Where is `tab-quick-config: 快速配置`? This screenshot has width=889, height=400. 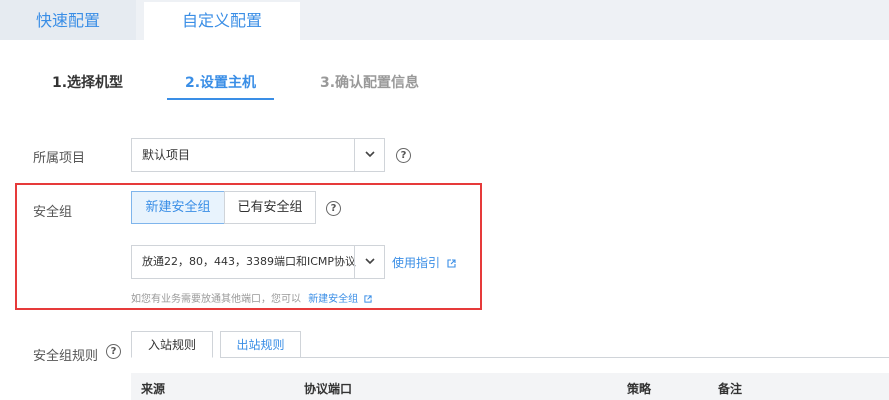 tab-quick-config: 快速配置 is located at coordinates (68, 20).